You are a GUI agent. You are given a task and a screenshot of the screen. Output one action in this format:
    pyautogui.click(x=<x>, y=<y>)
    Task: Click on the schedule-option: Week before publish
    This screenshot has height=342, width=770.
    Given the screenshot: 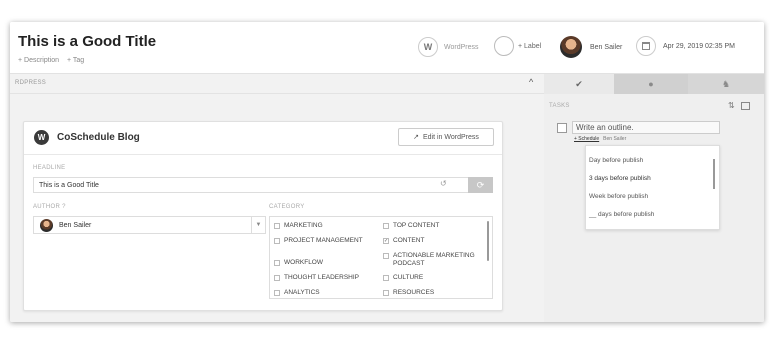 What is the action you would take?
    pyautogui.click(x=618, y=196)
    